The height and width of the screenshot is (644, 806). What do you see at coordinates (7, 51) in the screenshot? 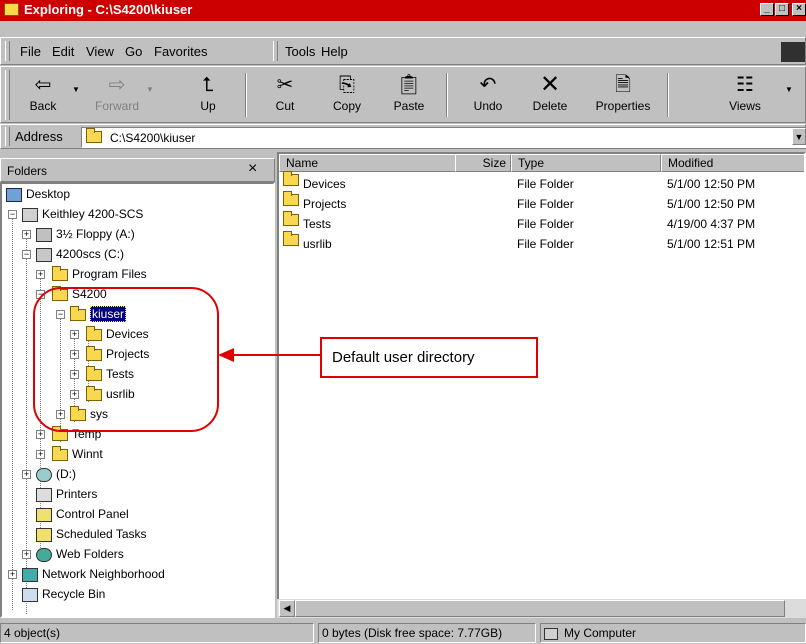
I see `menu-grip` at bounding box center [7, 51].